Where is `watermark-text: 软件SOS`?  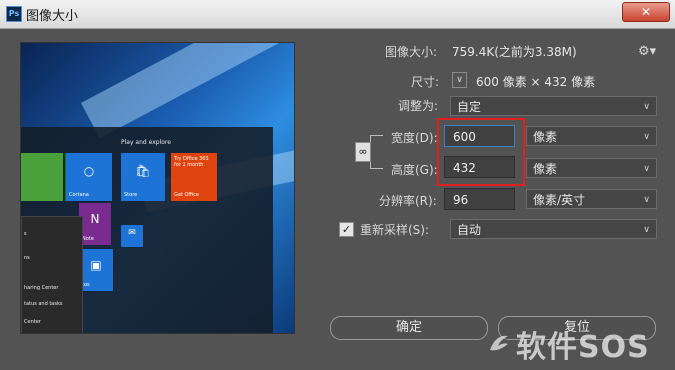 watermark-text: 软件SOS is located at coordinates (583, 347).